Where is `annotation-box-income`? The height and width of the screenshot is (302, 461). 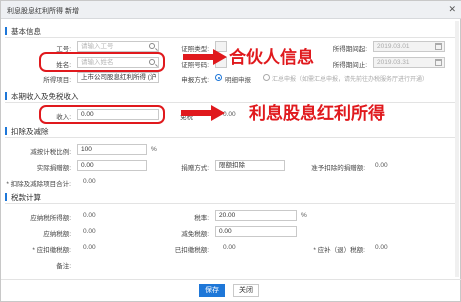 annotation-box-income is located at coordinates (102, 114).